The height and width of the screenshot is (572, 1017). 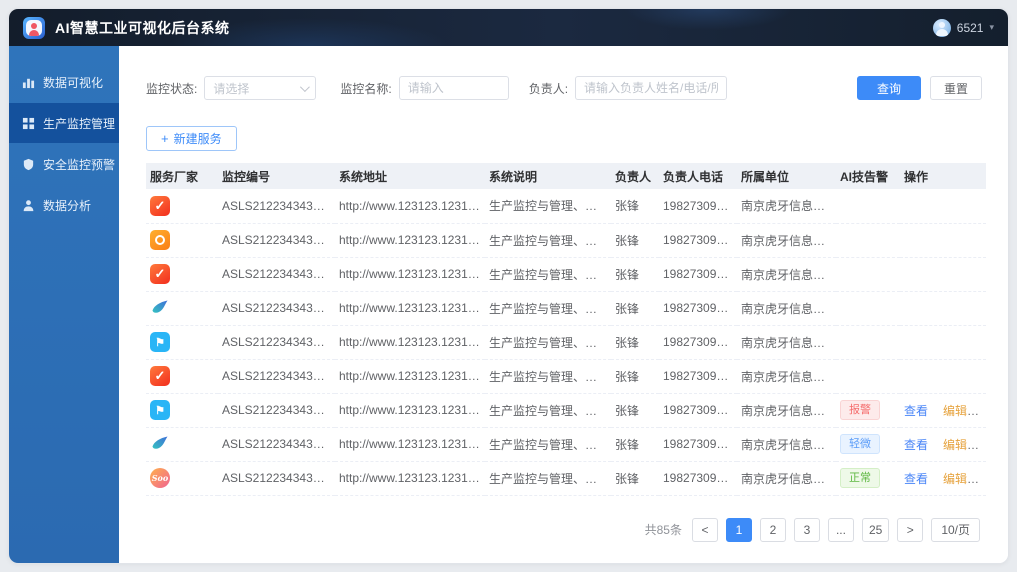 I want to click on alarm-badge: 轻微, so click(x=860, y=444).